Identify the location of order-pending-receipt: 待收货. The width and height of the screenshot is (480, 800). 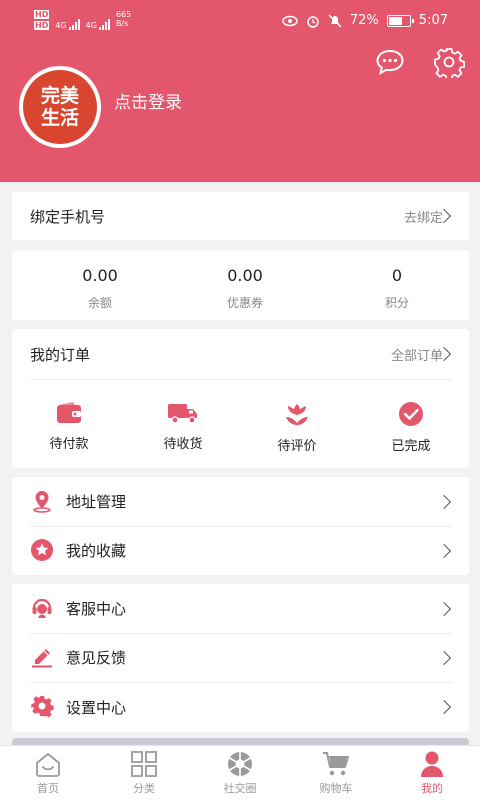
(183, 426).